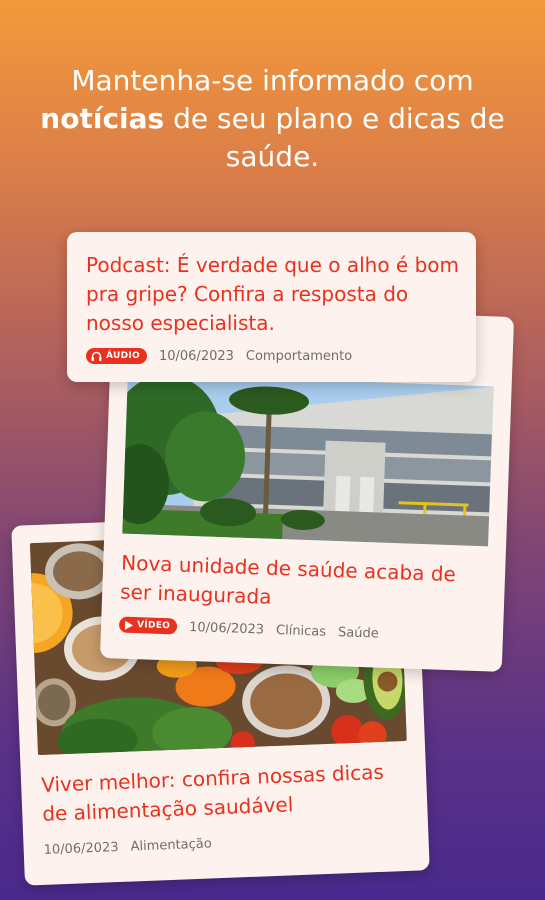  Describe the element at coordinates (358, 633) in the screenshot. I see `card-tag: Saúde` at that location.